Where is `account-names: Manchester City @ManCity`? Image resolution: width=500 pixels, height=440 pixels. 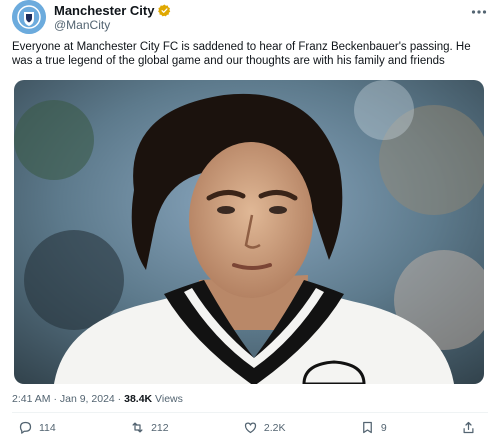 account-names: Manchester City @ManCity is located at coordinates (112, 17).